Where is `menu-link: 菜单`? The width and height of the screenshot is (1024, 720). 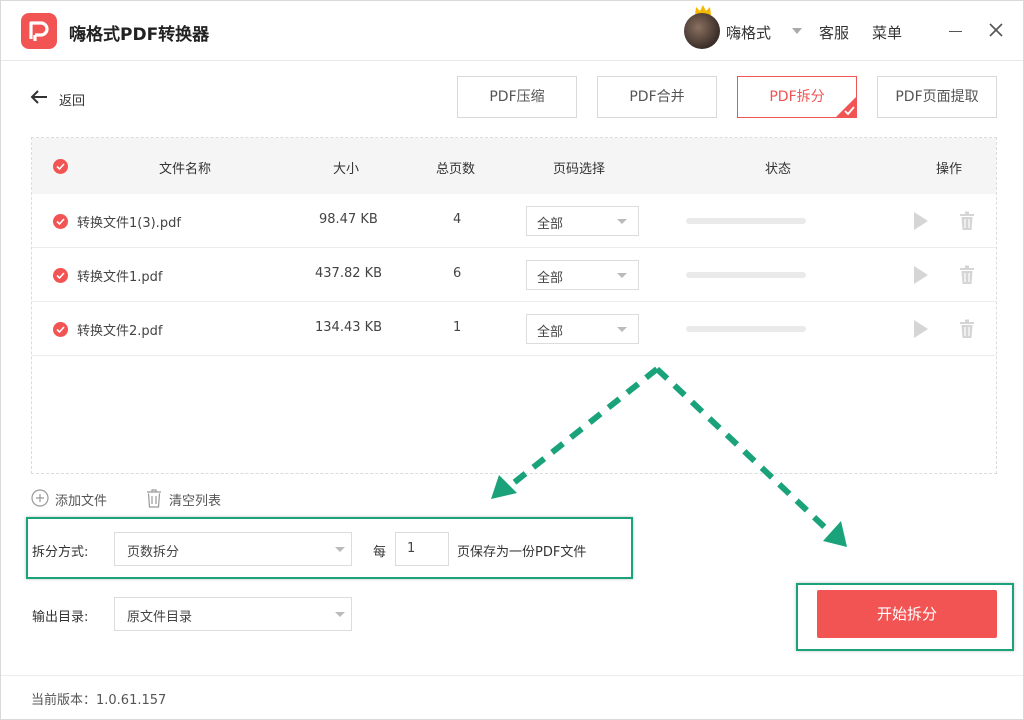
menu-link: 菜单 is located at coordinates (887, 32).